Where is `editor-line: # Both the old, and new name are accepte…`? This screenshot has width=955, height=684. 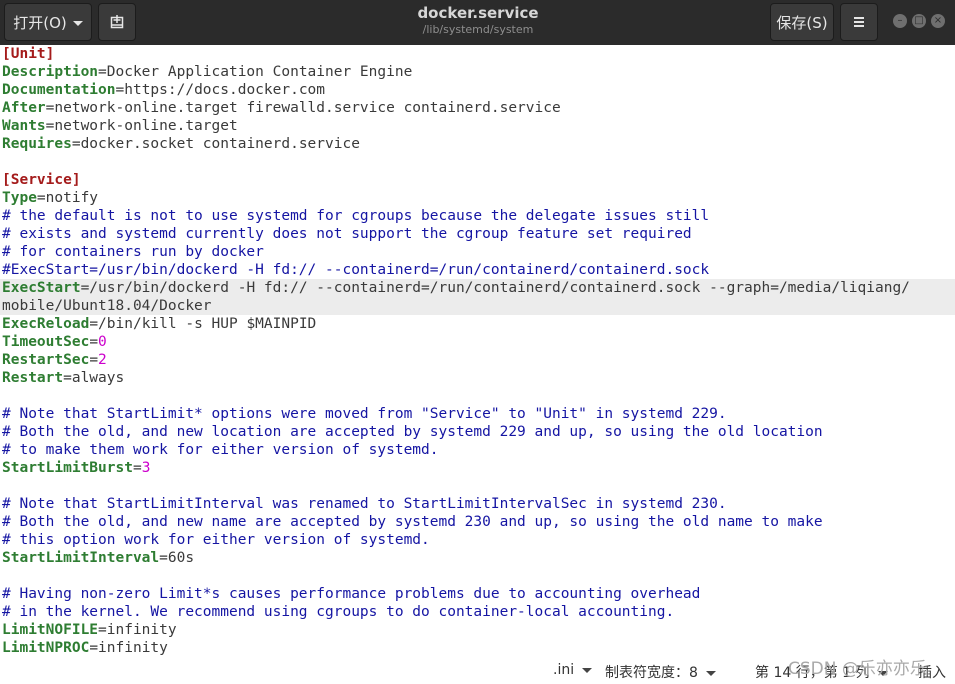
editor-line: # Both the old, and new name are accepte… is located at coordinates (477, 522).